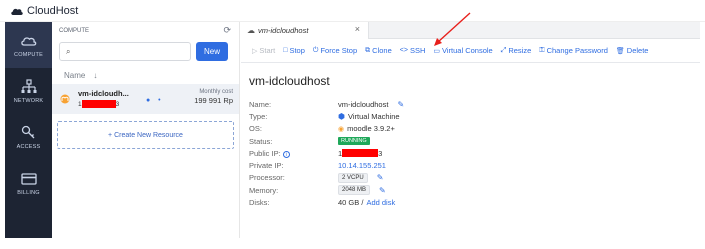 The image size is (705, 249). What do you see at coordinates (251, 30) in the screenshot?
I see `tab-cloud-icon: ☁` at bounding box center [251, 30].